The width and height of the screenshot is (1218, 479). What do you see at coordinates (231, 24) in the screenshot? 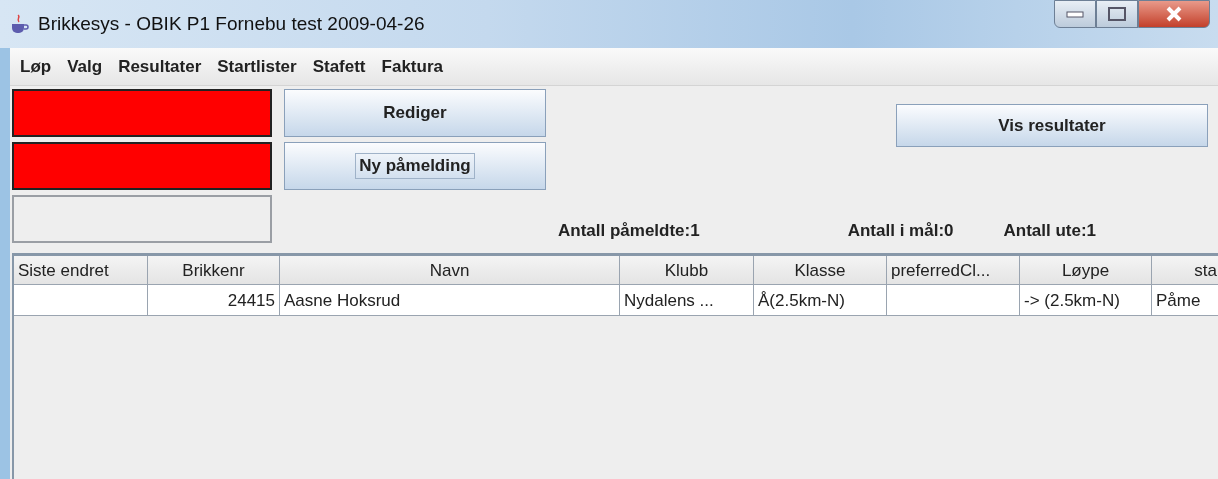
I see `window-title: Brikkesys - OBIK P1 Fornebu test 2009-04-26` at bounding box center [231, 24].